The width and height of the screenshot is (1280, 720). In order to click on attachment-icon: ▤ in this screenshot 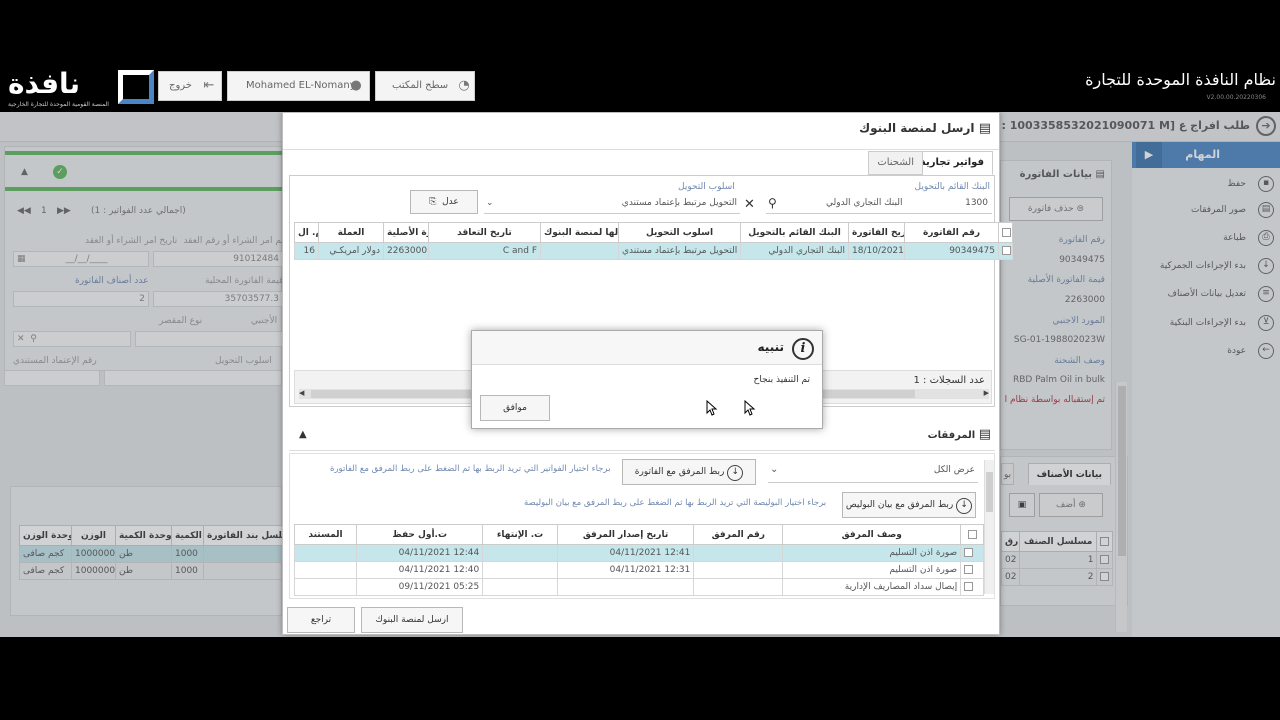, I will do `click(984, 434)`.